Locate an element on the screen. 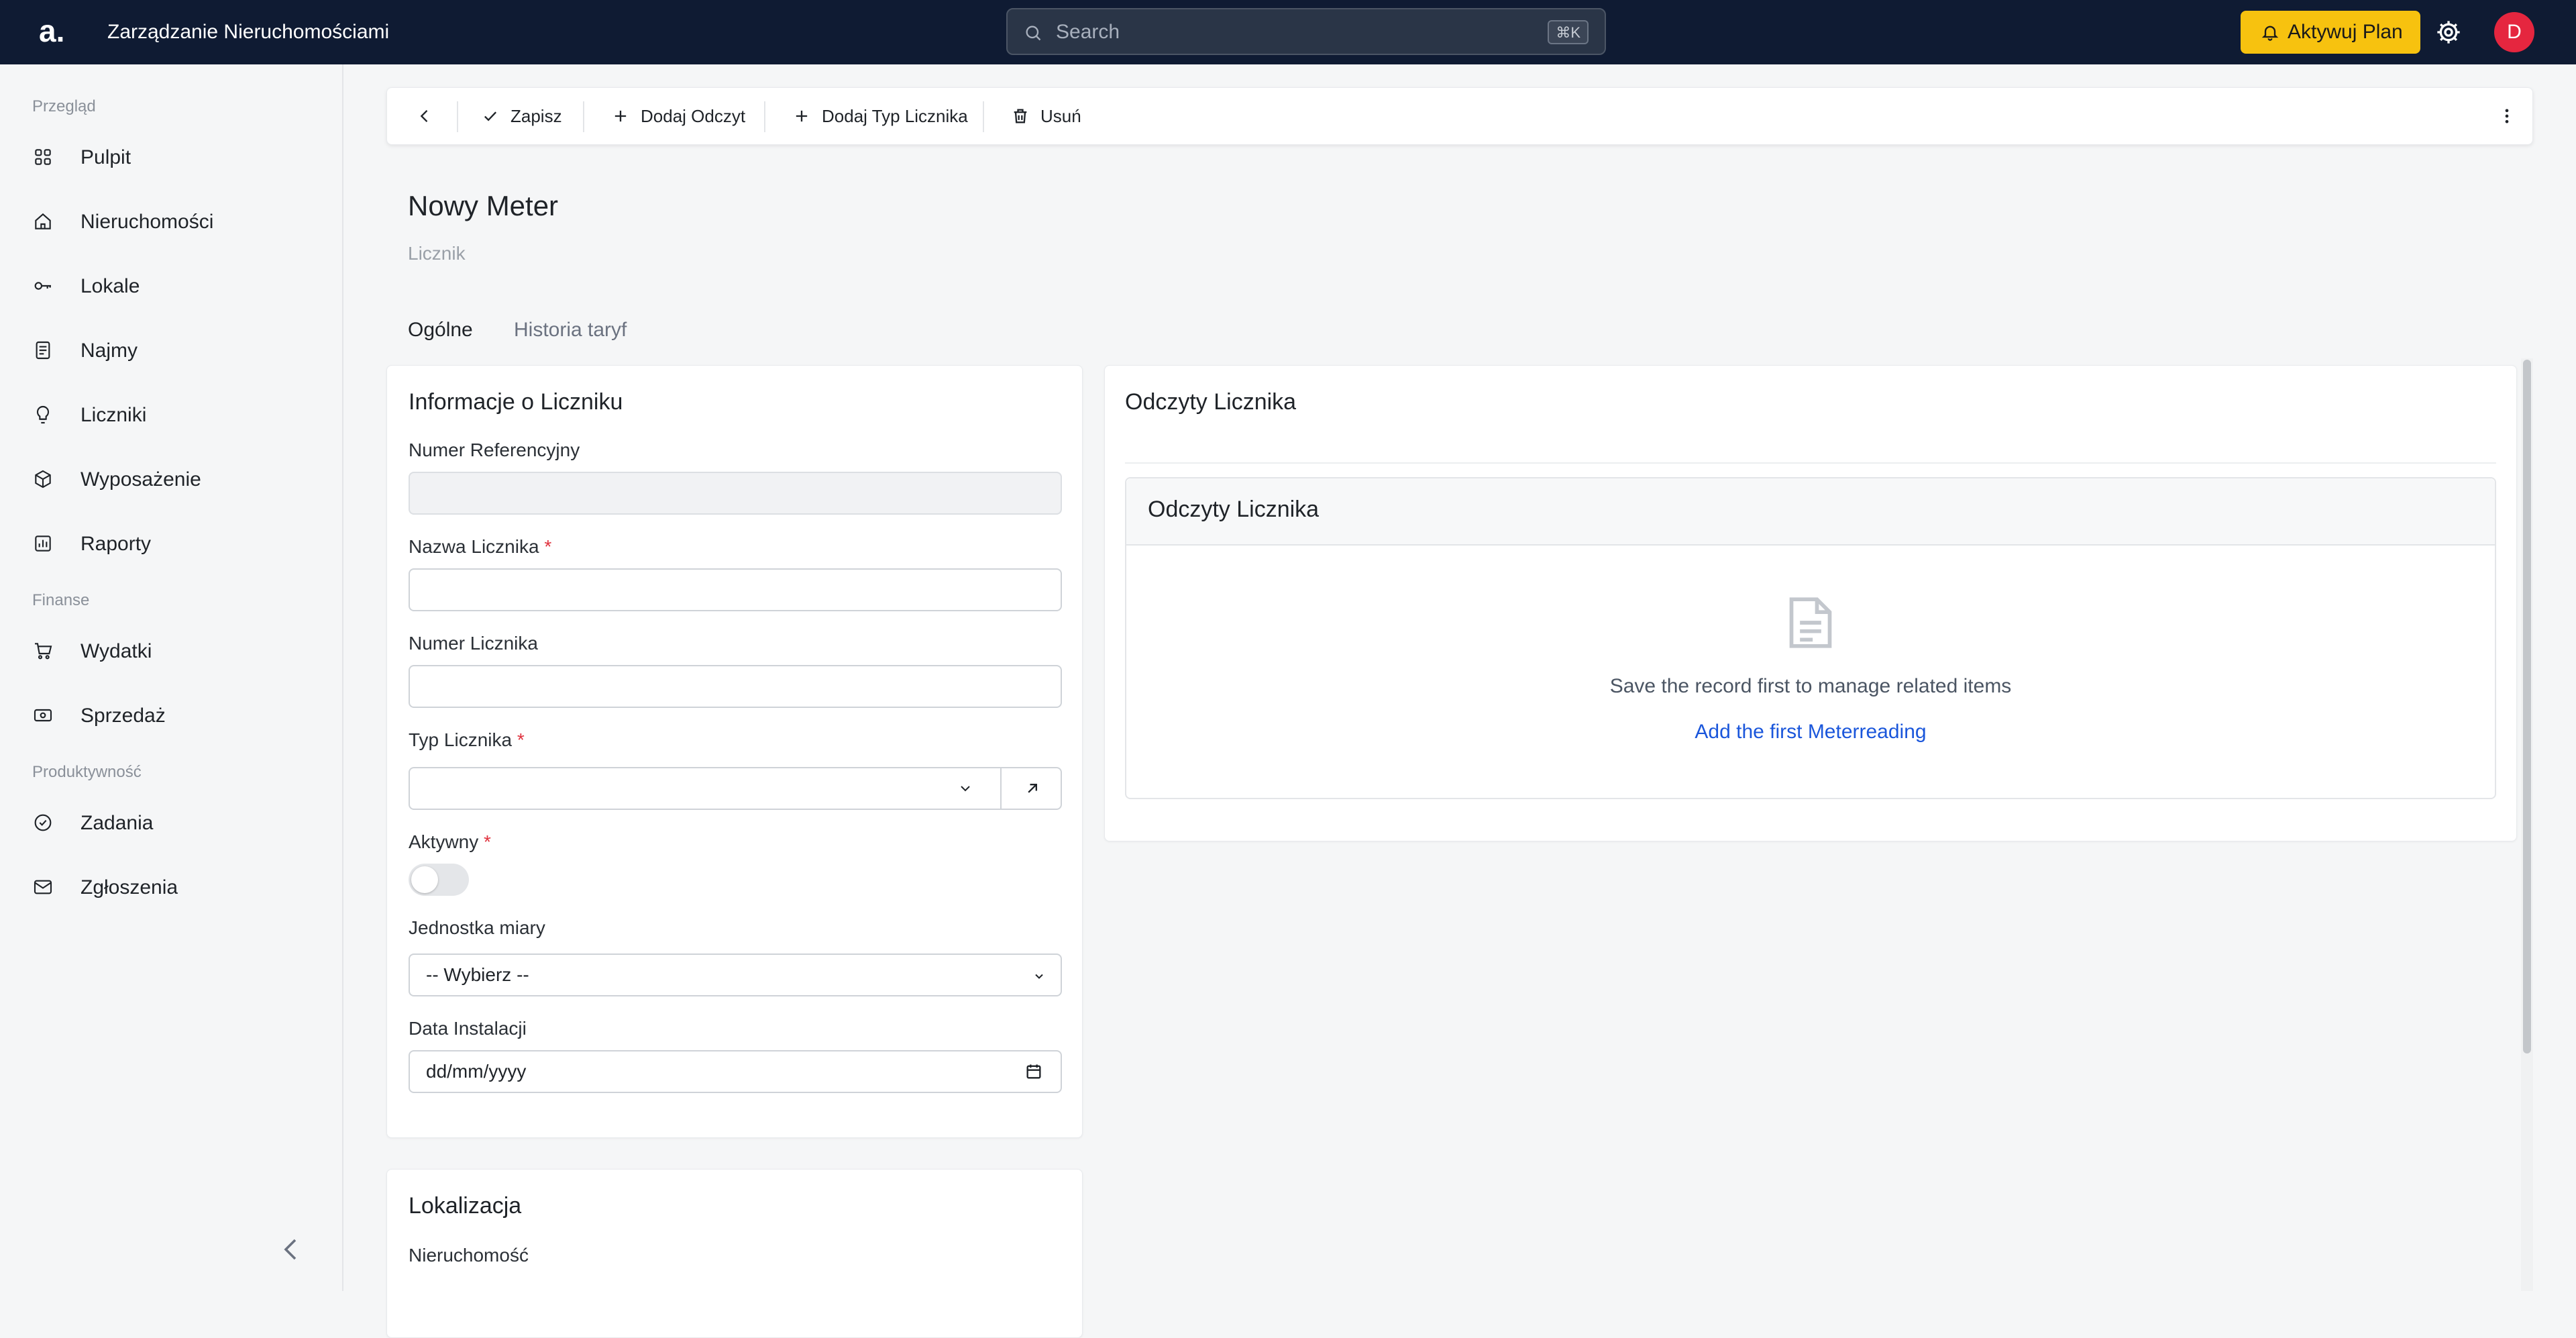 The width and height of the screenshot is (2576, 1338). calendar-icon is located at coordinates (1033, 1071).